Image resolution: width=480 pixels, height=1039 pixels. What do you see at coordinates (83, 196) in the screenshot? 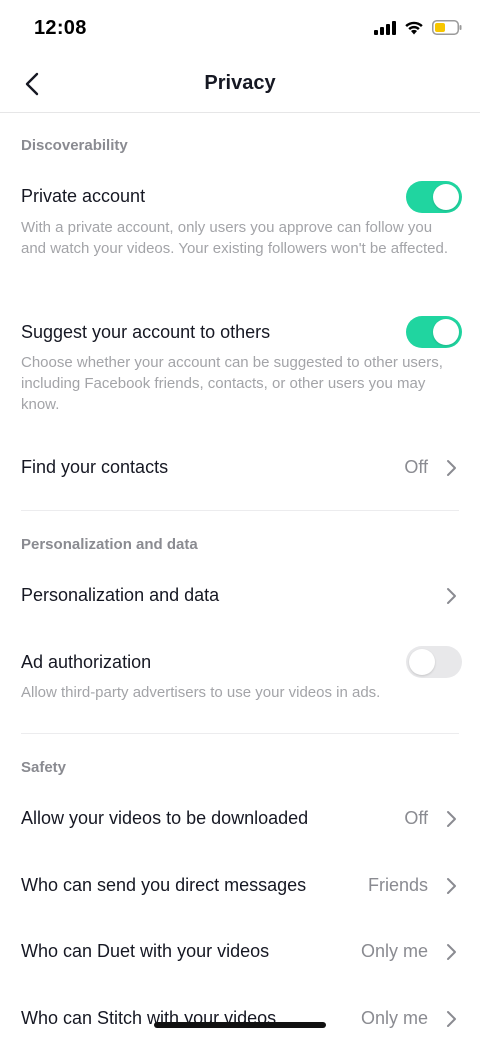
I see `private-account-label: Private account` at bounding box center [83, 196].